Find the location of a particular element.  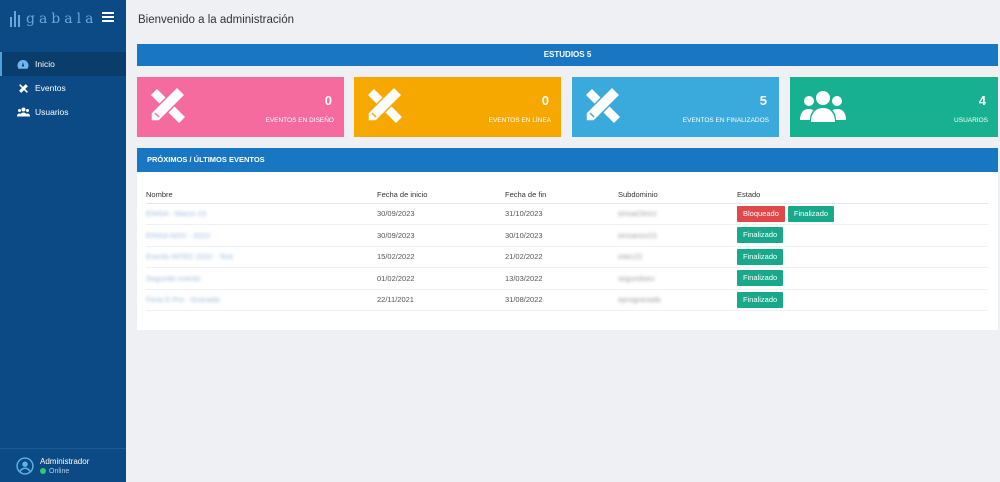

user-status: Online is located at coordinates (64, 471).